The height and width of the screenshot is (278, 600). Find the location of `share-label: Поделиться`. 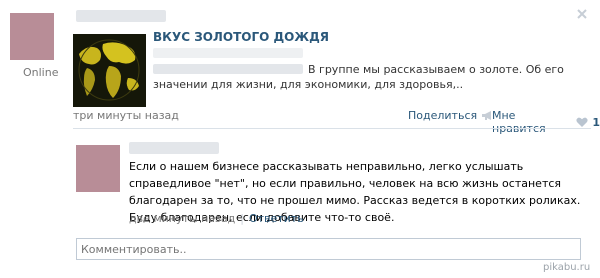

share-label: Поделиться is located at coordinates (443, 115).